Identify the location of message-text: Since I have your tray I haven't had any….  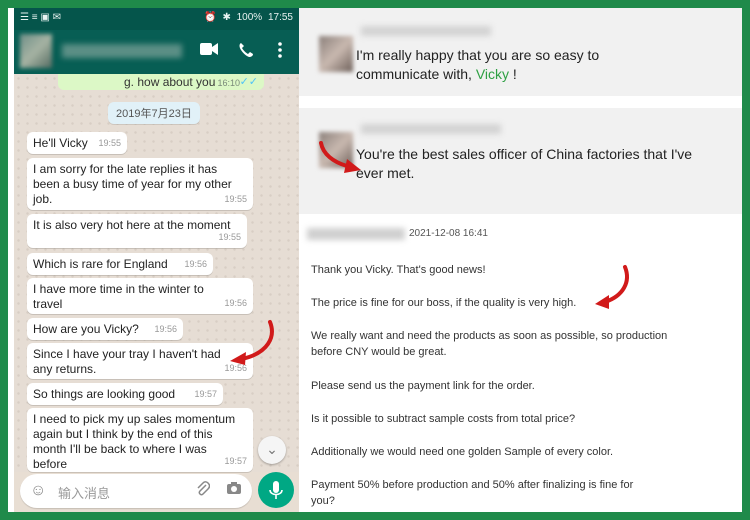
(127, 361).